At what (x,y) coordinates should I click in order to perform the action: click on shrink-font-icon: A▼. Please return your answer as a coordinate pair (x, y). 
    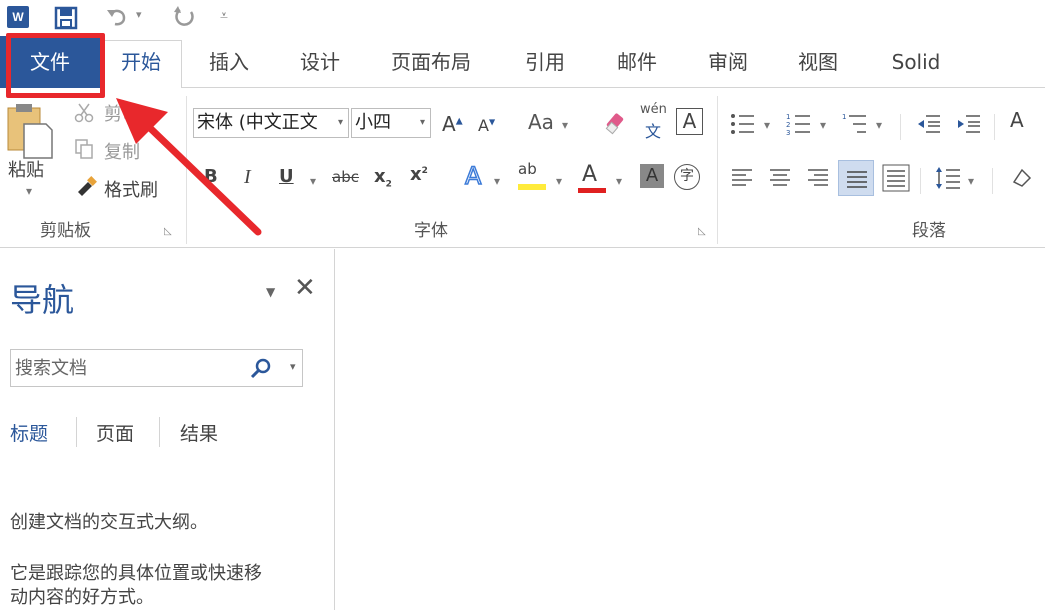
    Looking at the image, I should click on (486, 125).